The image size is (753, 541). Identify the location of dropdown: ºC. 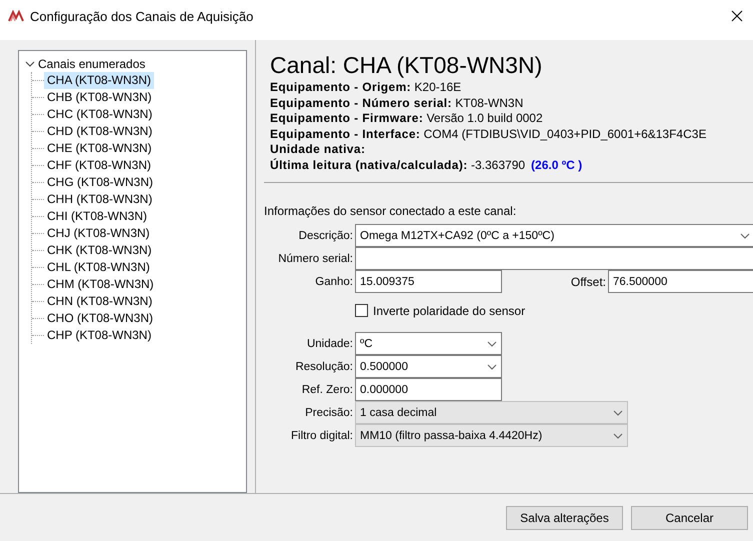
(428, 344).